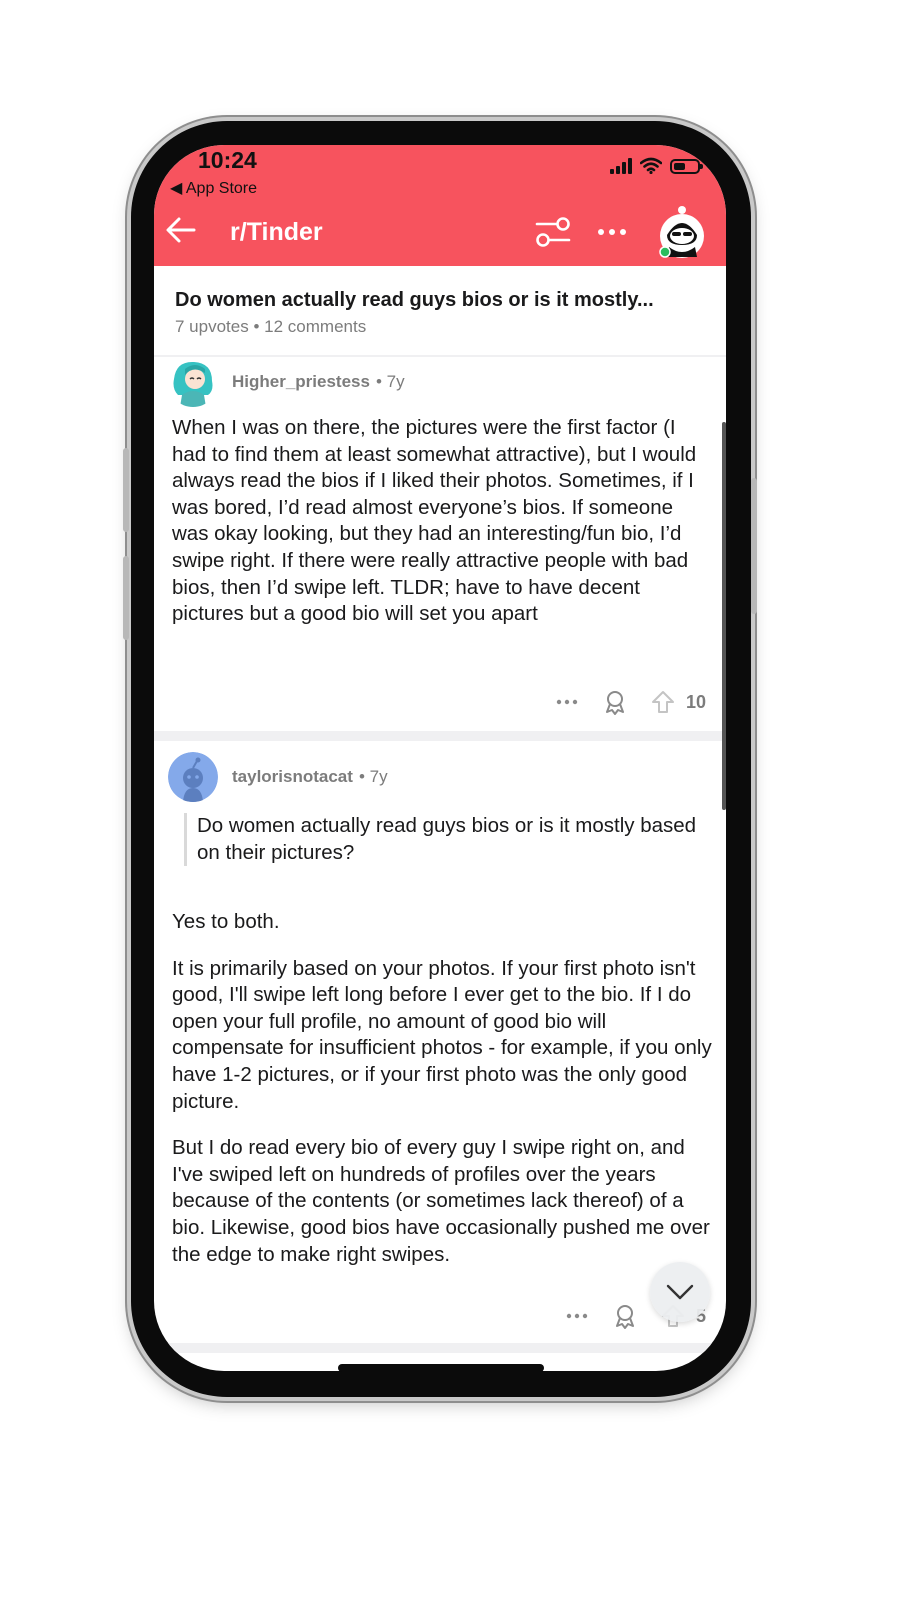  What do you see at coordinates (440, 205) in the screenshot?
I see `app-header: 10:24 ◀ App Store r/Tinder` at bounding box center [440, 205].